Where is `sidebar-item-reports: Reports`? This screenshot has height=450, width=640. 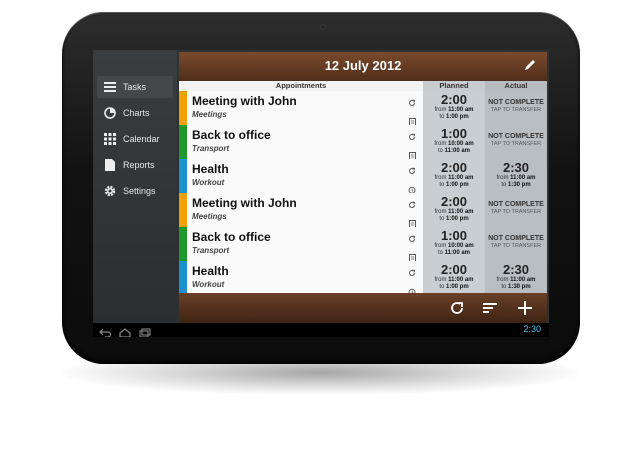 sidebar-item-reports: Reports is located at coordinates (135, 165).